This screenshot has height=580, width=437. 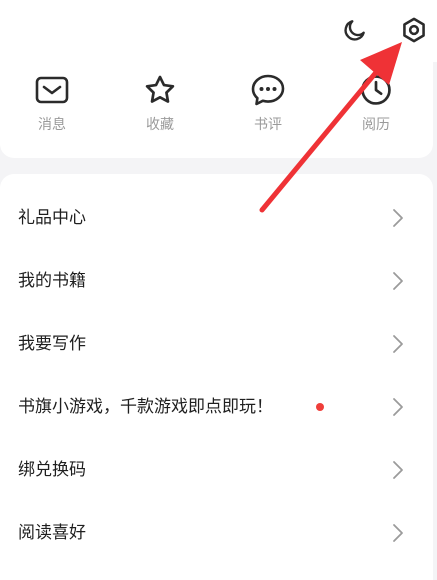 I want to click on menu-item-redeem-code: 绑兑换码, so click(x=216, y=469).